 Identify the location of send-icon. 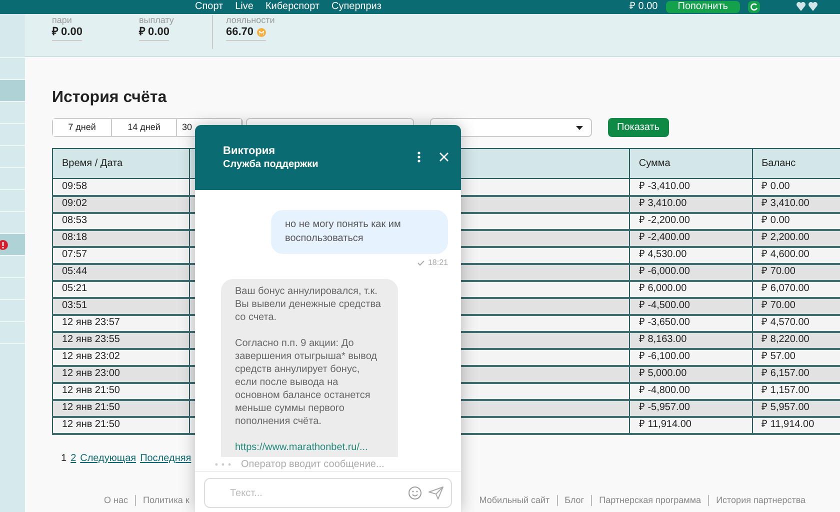
(436, 493).